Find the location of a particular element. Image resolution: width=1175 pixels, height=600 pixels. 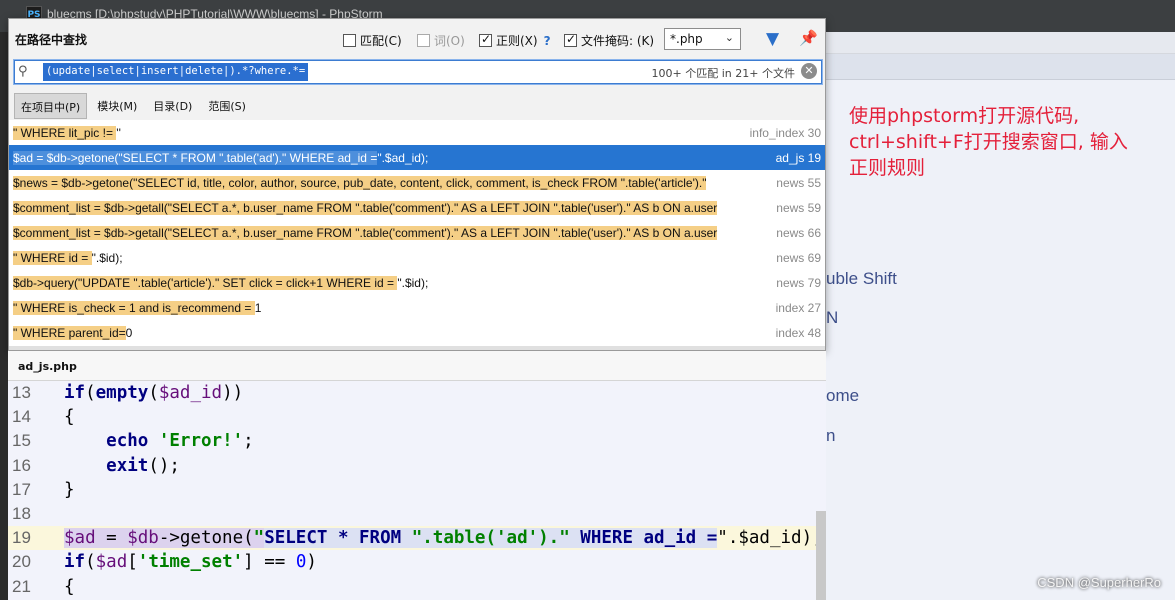

code-line: 14 { is located at coordinates (417, 417).